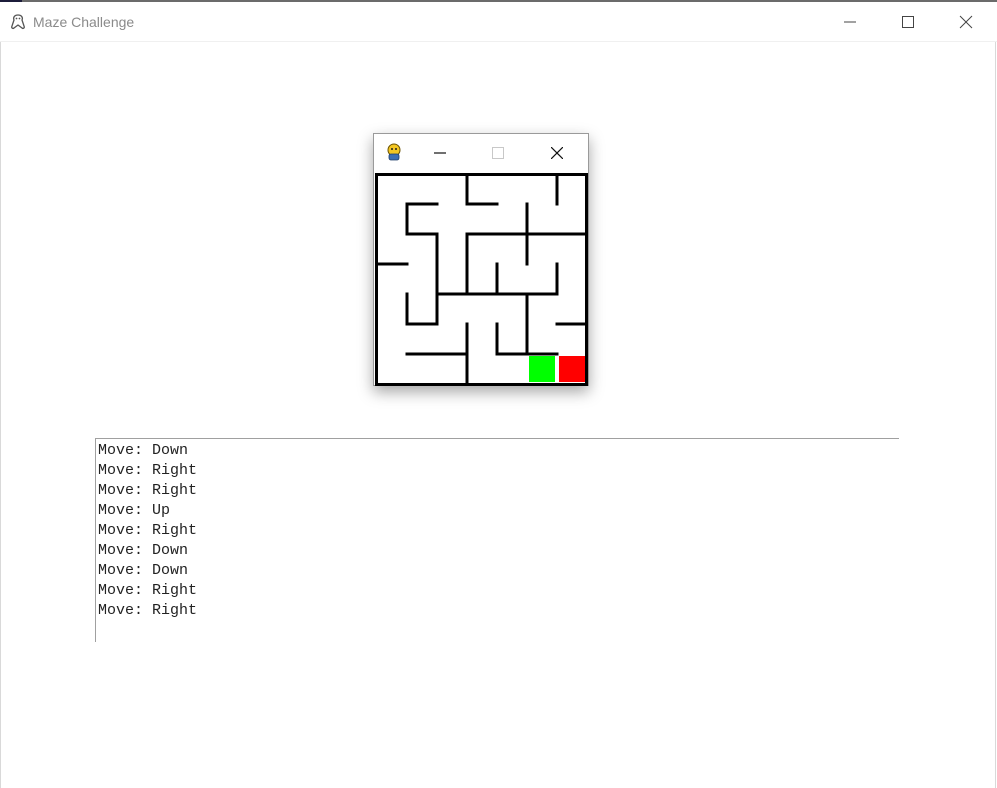  I want to click on maze-close-button, so click(558, 153).